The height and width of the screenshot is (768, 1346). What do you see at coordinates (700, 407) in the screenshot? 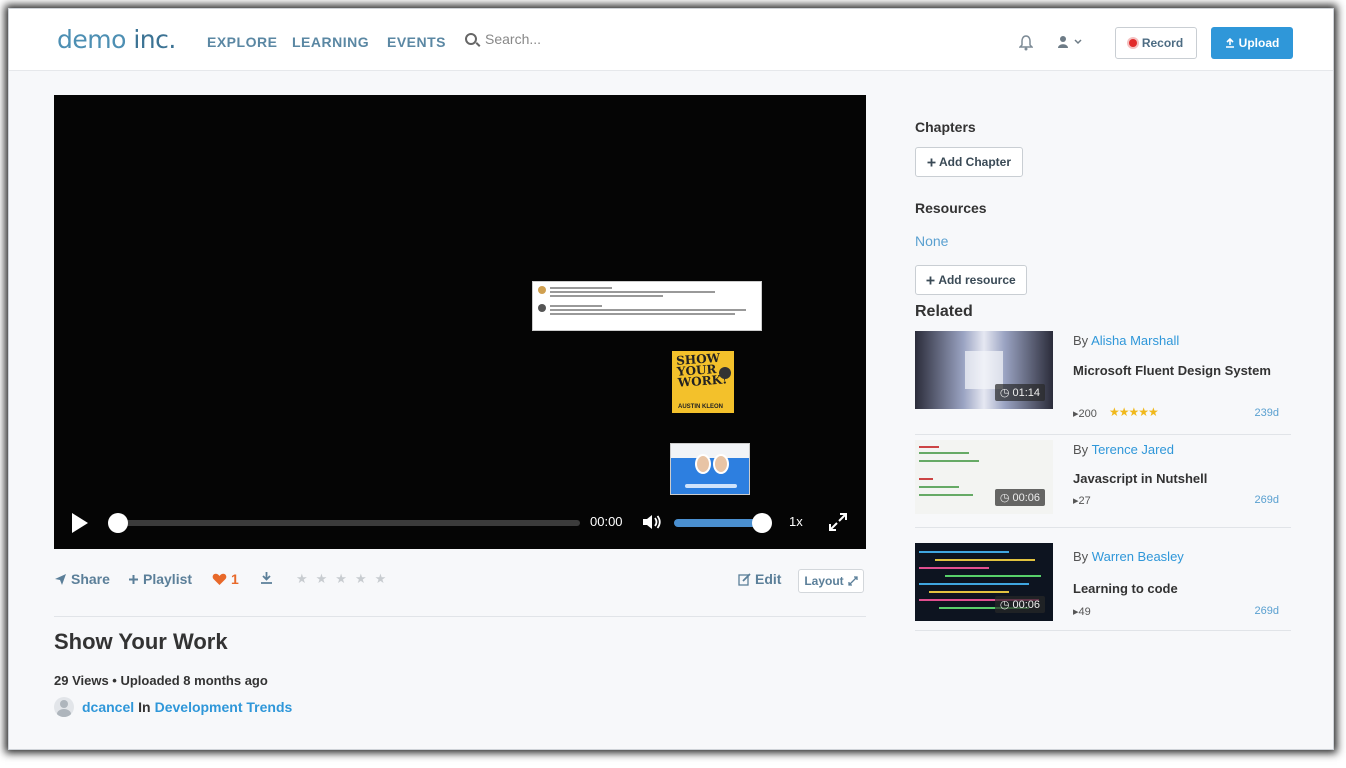
I see `book-author: AUSTIN KLEON` at bounding box center [700, 407].